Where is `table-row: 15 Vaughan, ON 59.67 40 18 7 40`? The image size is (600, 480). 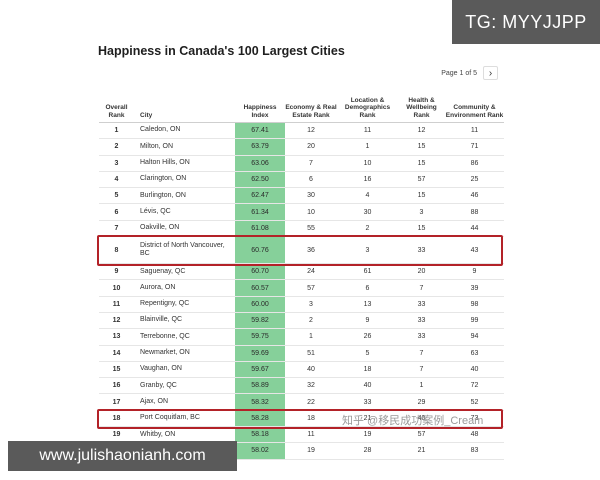
table-row: 15 Vaughan, ON 59.67 40 18 7 40 is located at coordinates (301, 370).